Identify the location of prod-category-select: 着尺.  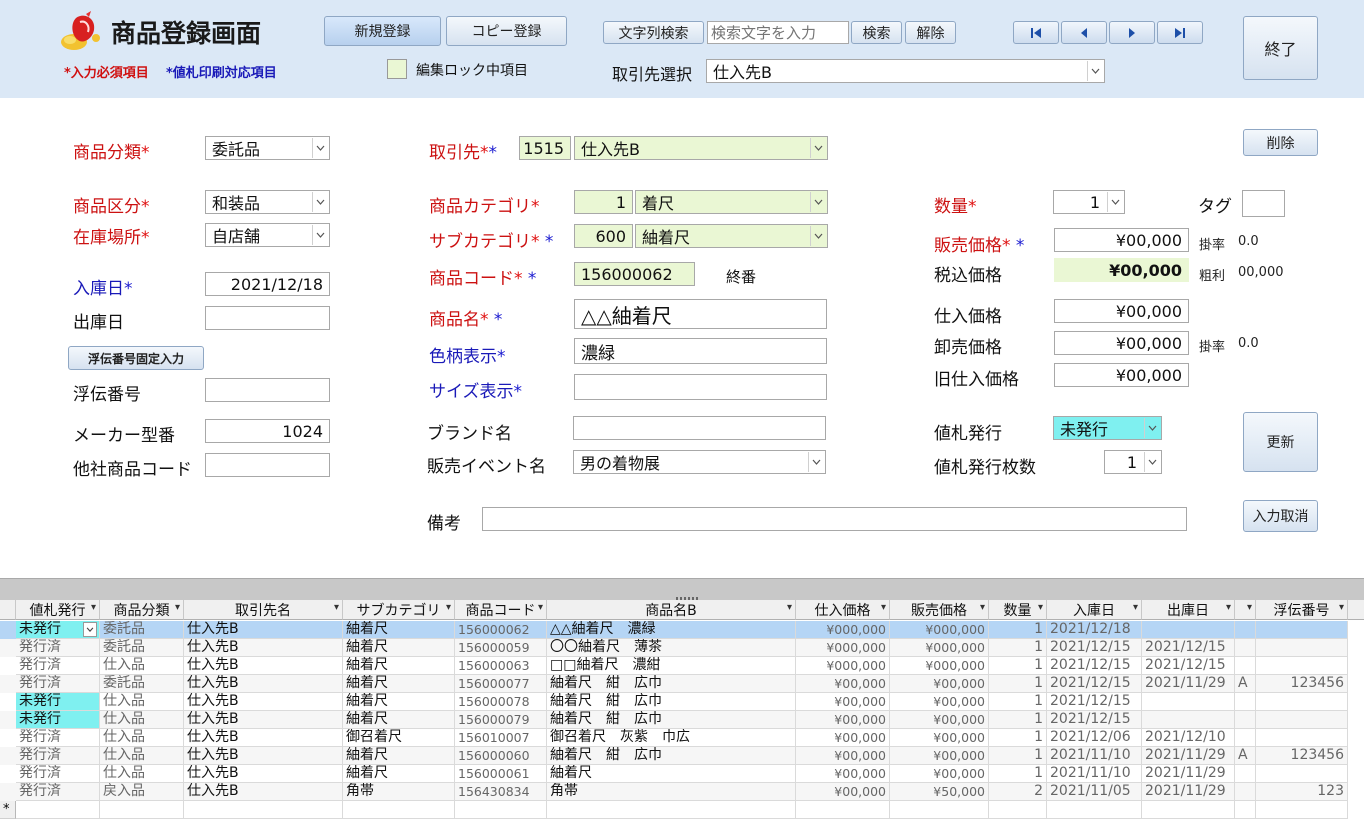
(731, 202).